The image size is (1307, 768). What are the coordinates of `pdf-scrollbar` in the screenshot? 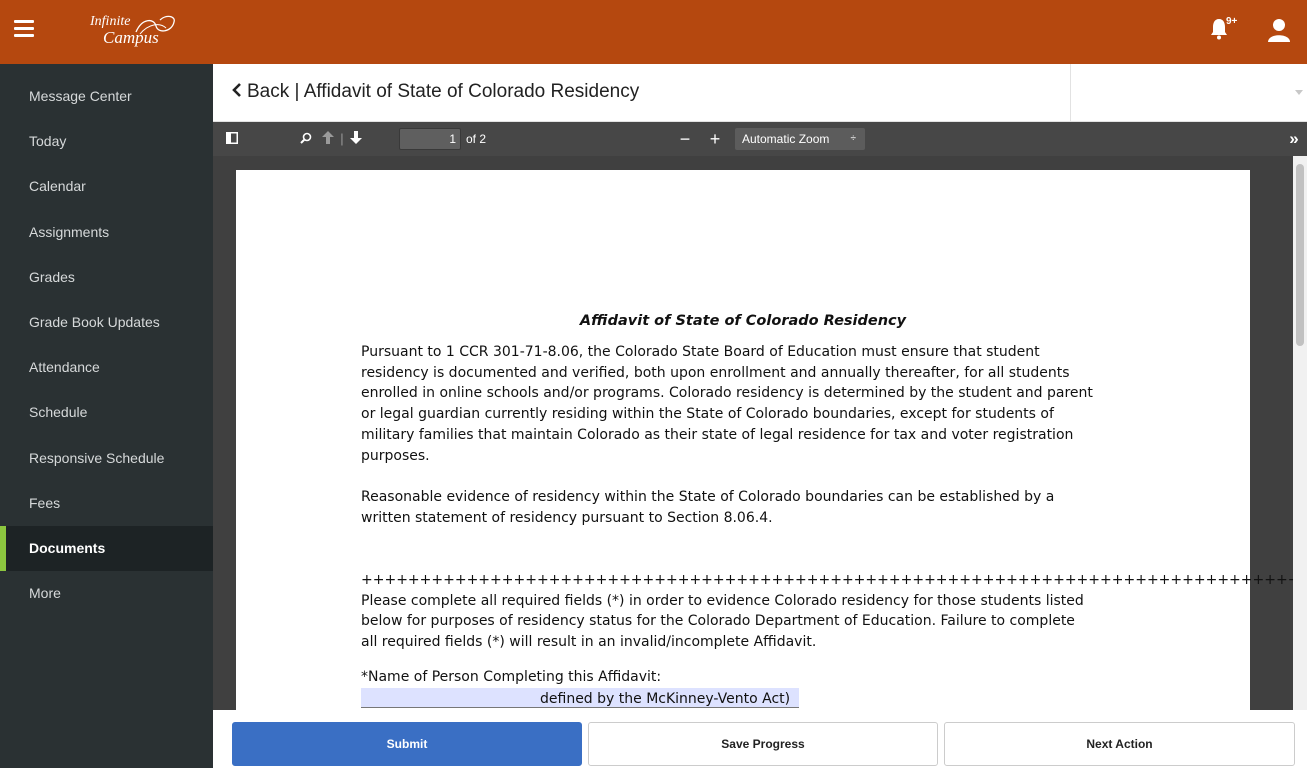 It's located at (1300, 433).